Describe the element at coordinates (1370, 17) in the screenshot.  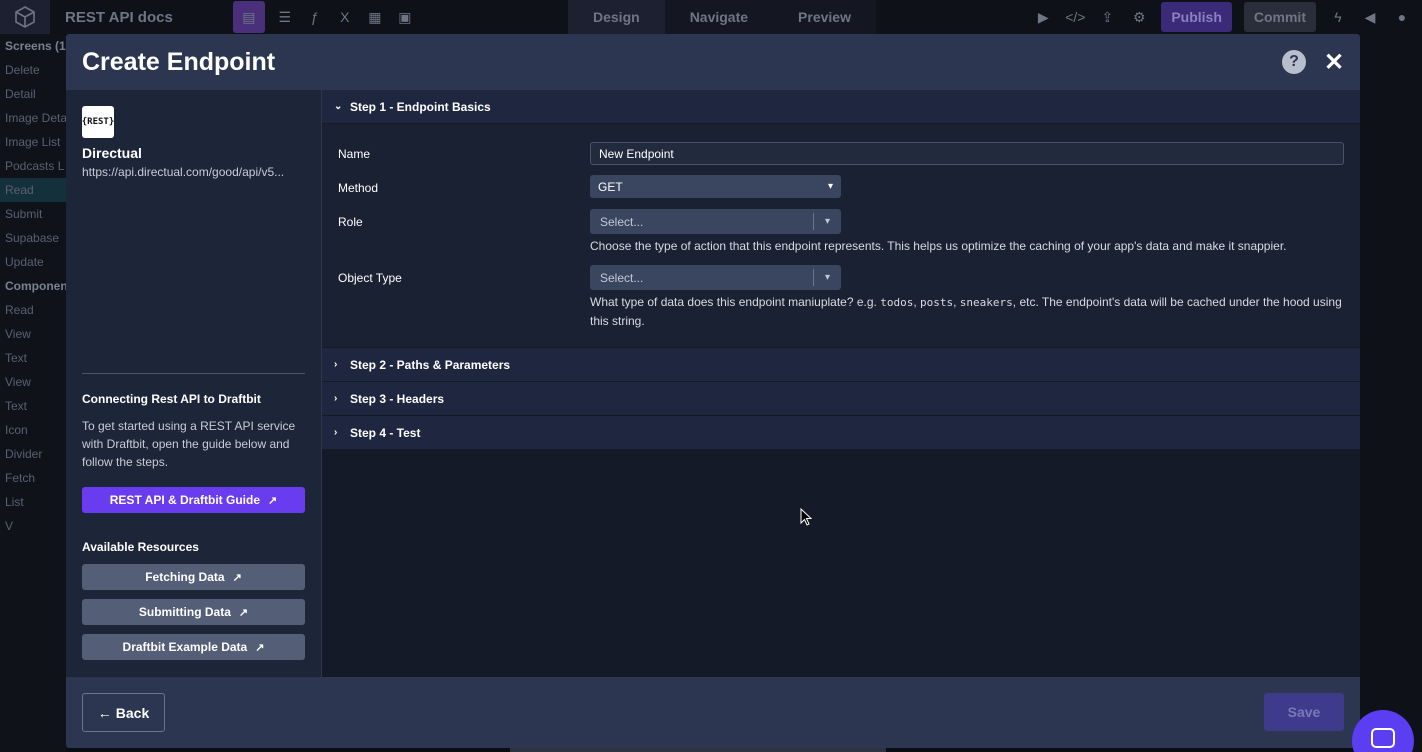
I see `megaphone-icon: ◀` at that location.